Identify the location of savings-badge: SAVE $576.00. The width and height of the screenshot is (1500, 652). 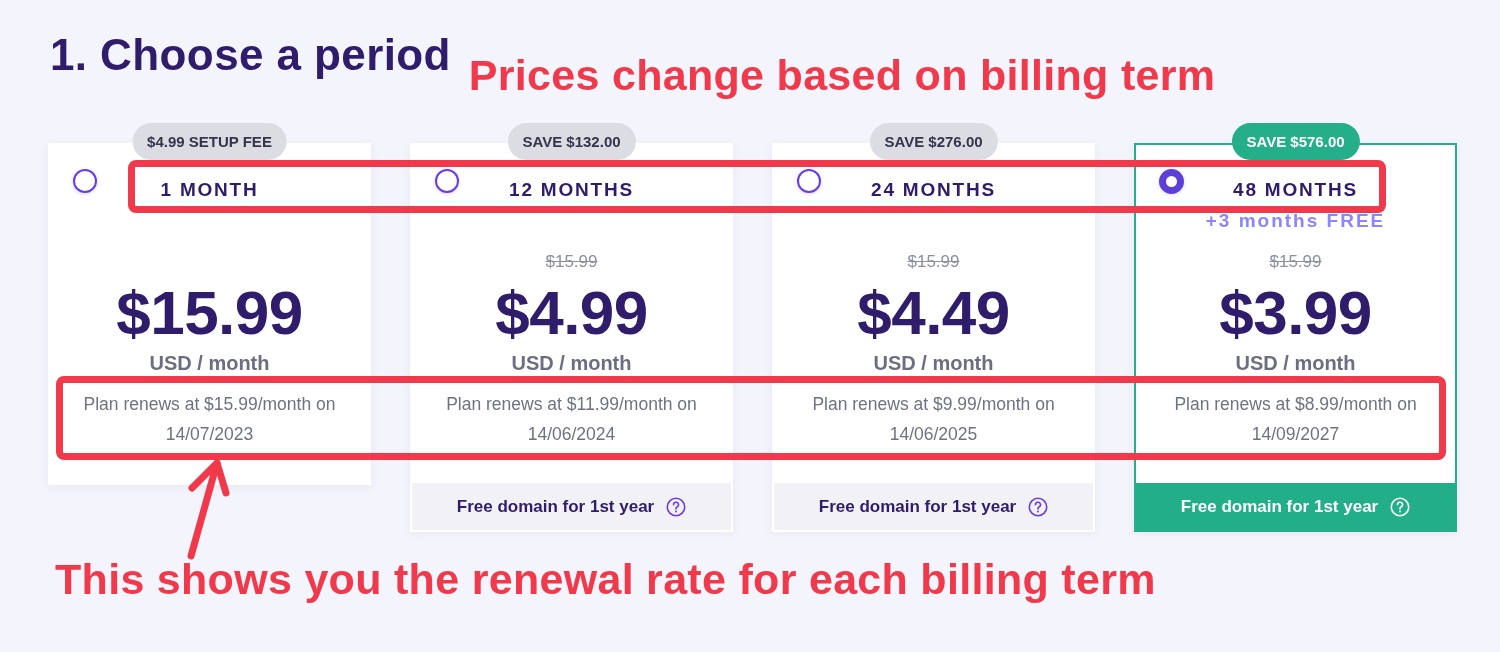
(1295, 141).